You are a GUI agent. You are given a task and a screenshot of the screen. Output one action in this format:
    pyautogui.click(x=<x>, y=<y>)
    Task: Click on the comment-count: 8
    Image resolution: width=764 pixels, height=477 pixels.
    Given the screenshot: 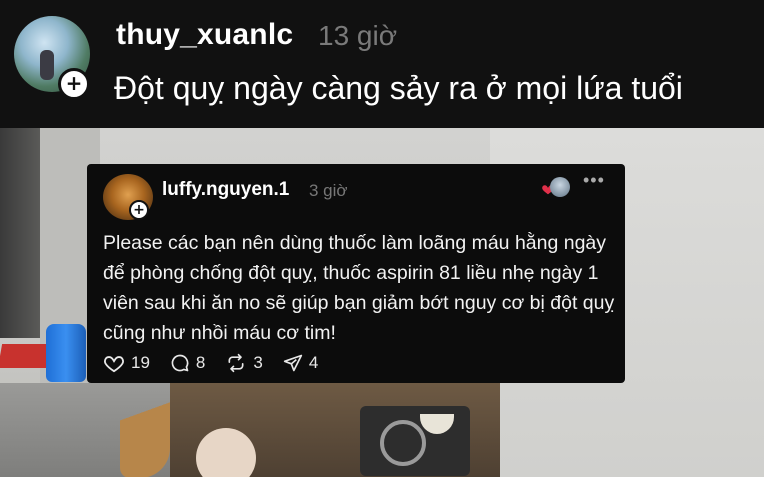 What is the action you would take?
    pyautogui.click(x=200, y=362)
    